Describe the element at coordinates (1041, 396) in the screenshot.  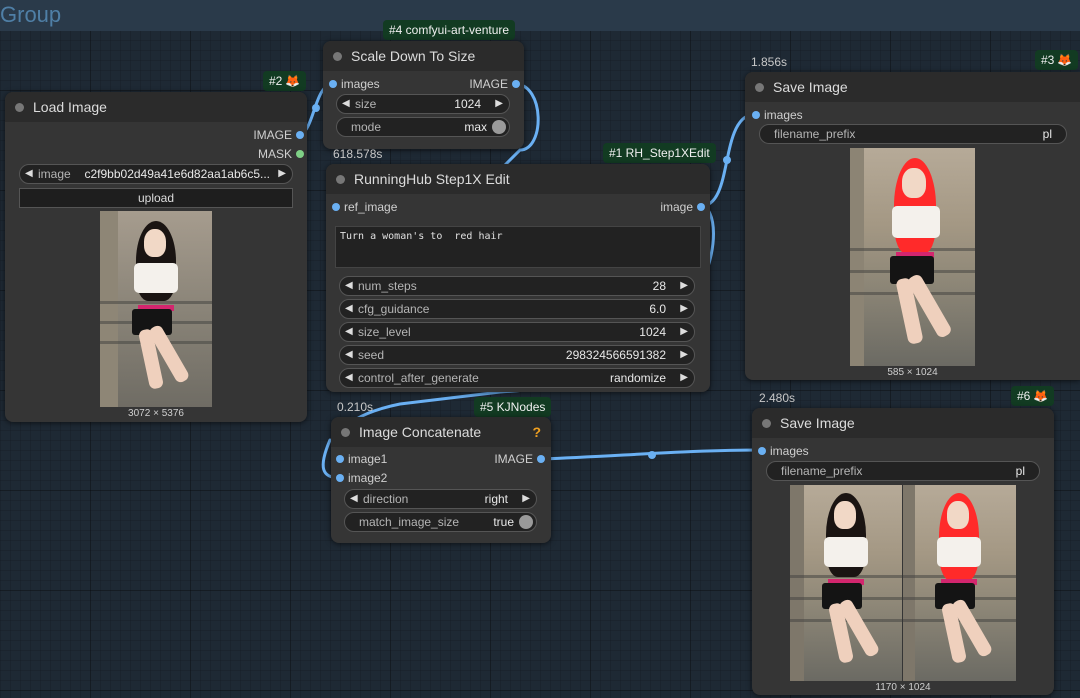
I see `fox-icon: 🦊` at that location.